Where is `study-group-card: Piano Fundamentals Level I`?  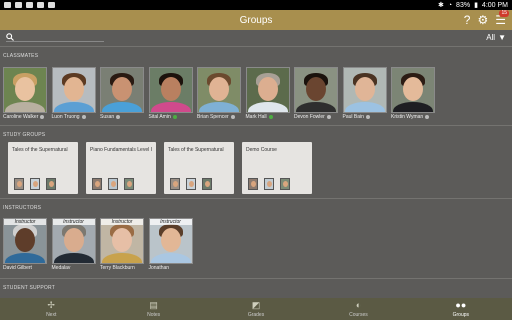 study-group-card: Piano Fundamentals Level I is located at coordinates (121, 168).